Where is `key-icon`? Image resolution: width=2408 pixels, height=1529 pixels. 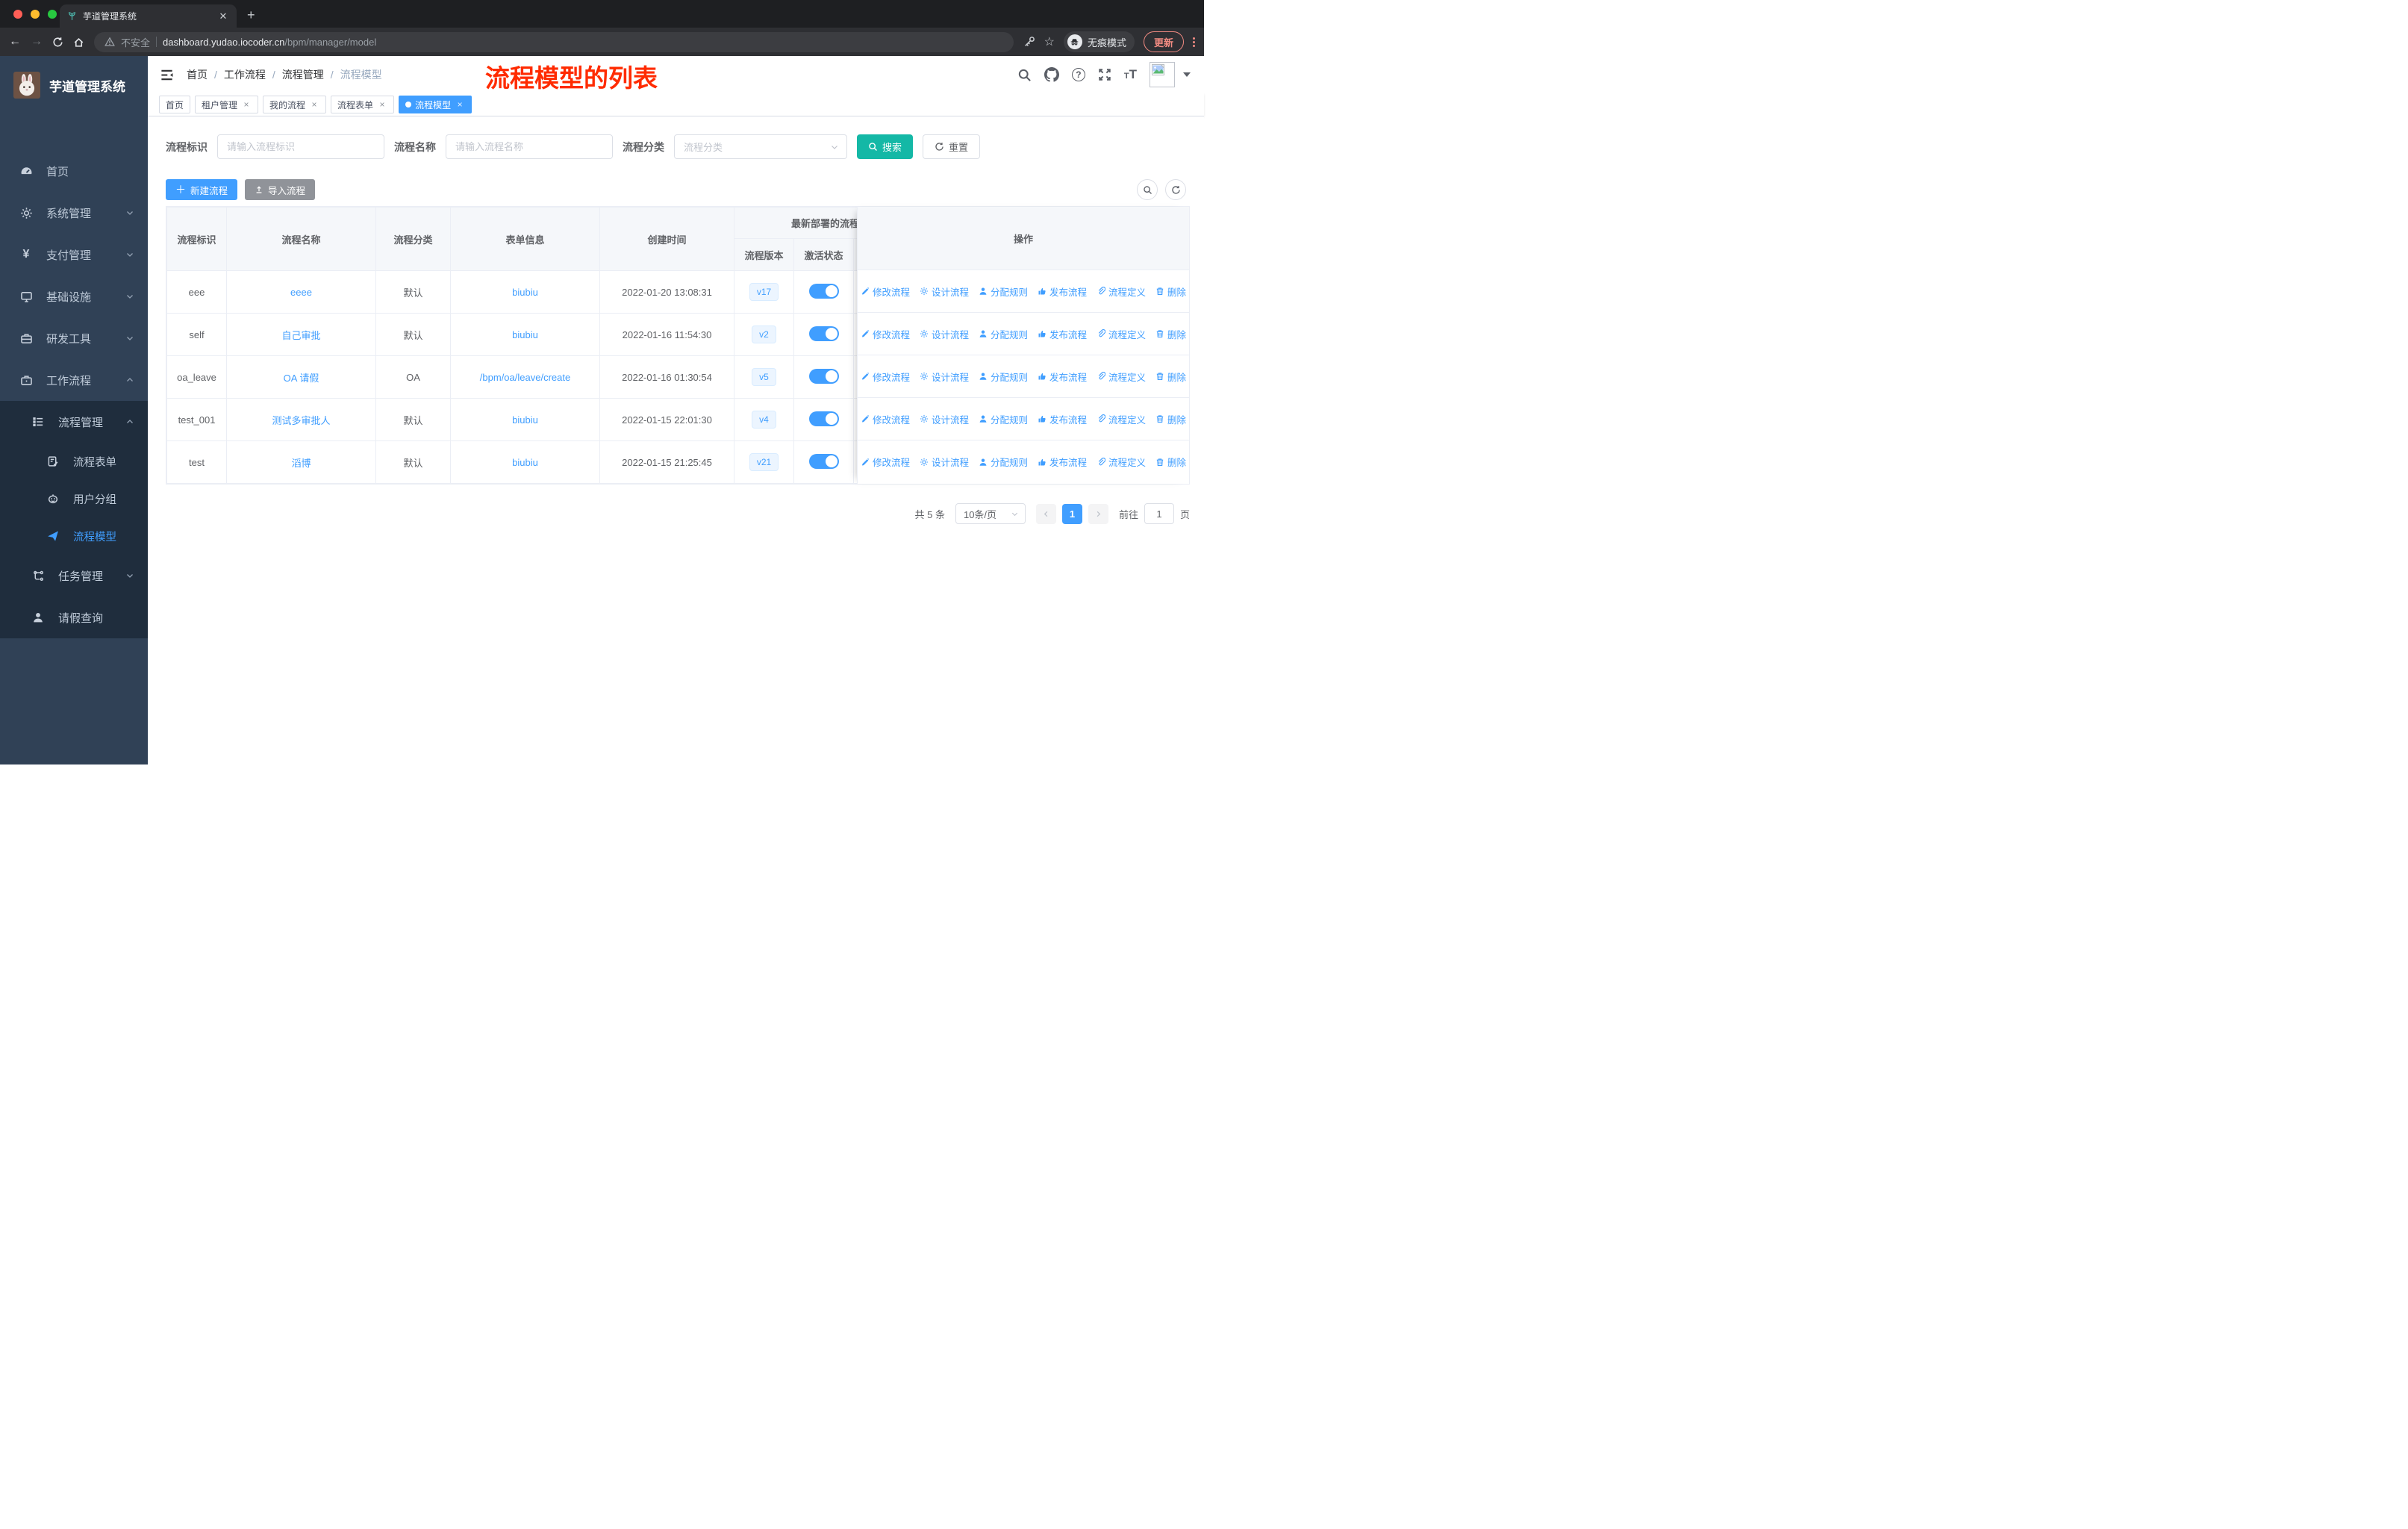
key-icon is located at coordinates (1029, 42).